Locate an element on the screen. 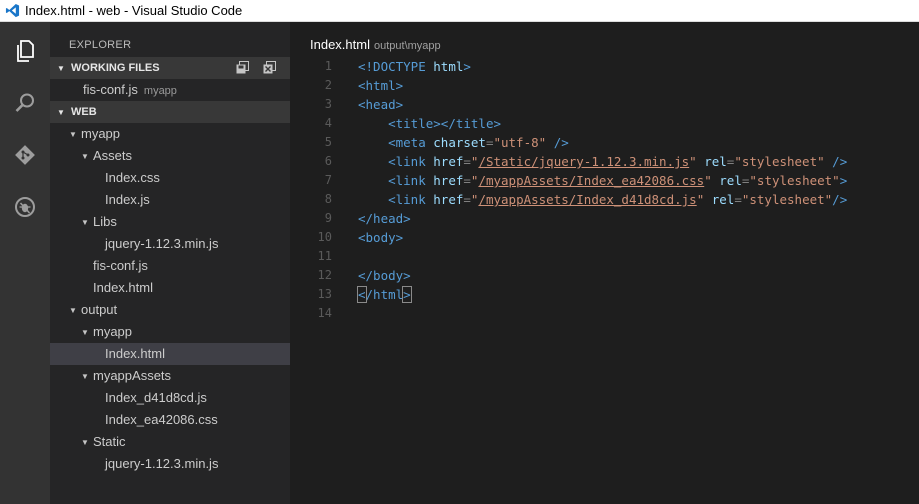  tree-item-label: fis-conf.js is located at coordinates (120, 265).